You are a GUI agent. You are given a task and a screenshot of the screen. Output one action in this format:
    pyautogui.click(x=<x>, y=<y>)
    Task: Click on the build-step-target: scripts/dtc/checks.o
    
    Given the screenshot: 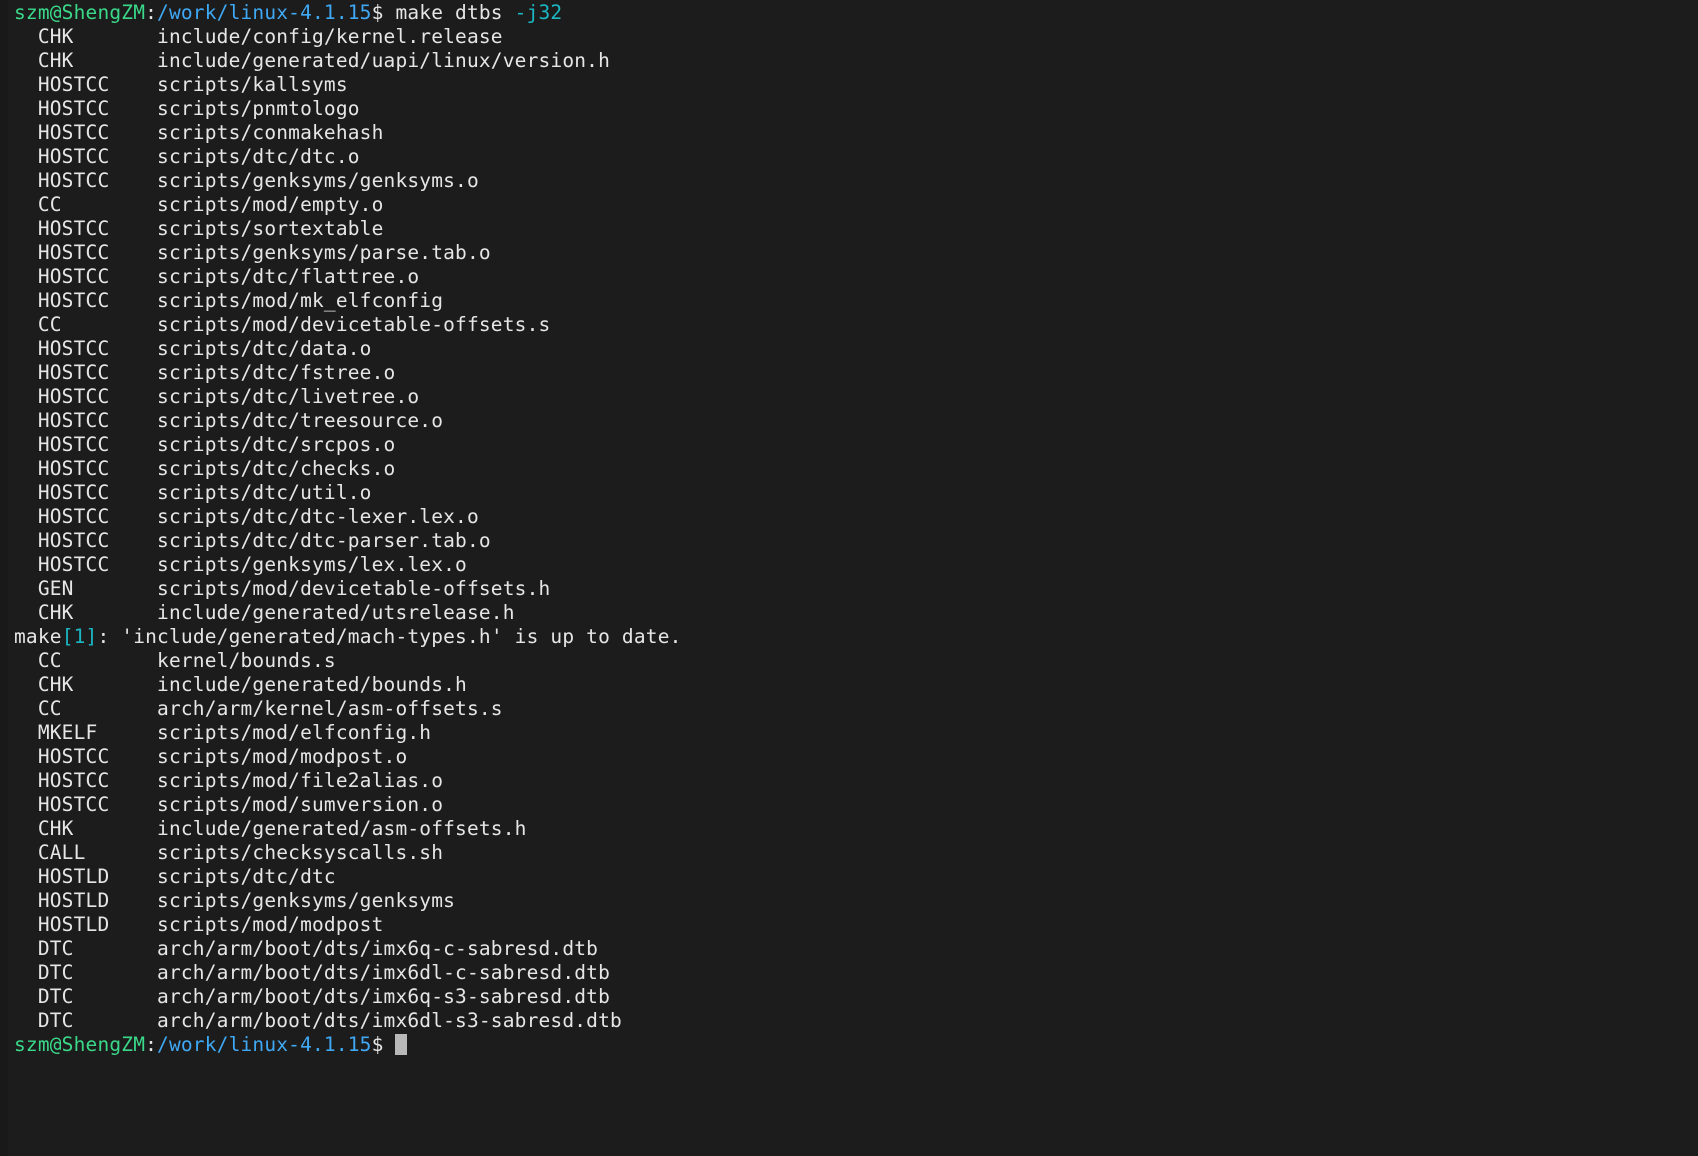 What is the action you would take?
    pyautogui.click(x=276, y=468)
    